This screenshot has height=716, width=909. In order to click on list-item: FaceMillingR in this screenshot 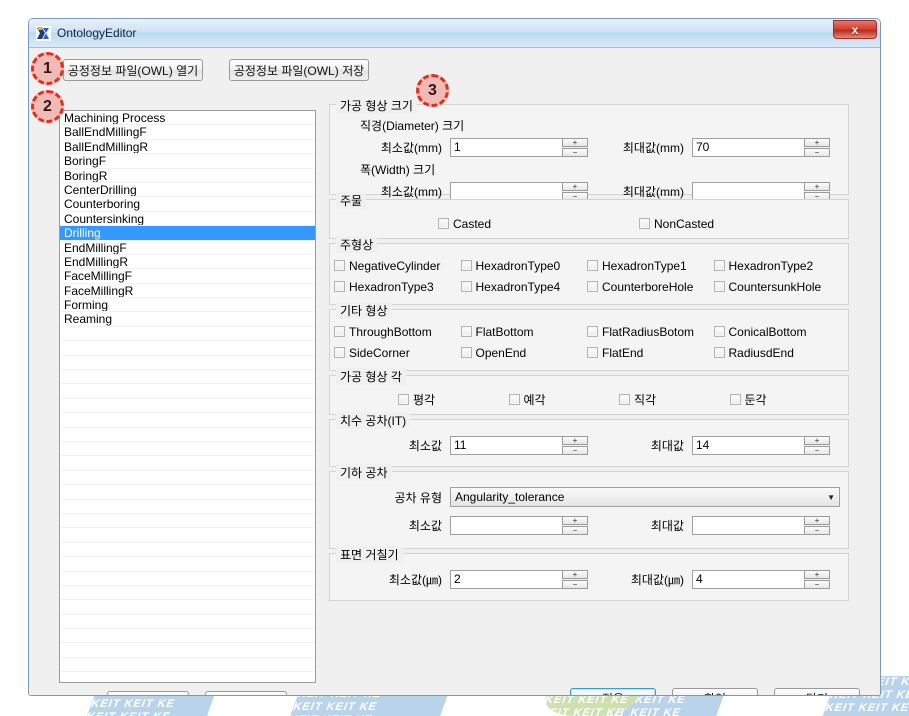, I will do `click(187, 291)`.